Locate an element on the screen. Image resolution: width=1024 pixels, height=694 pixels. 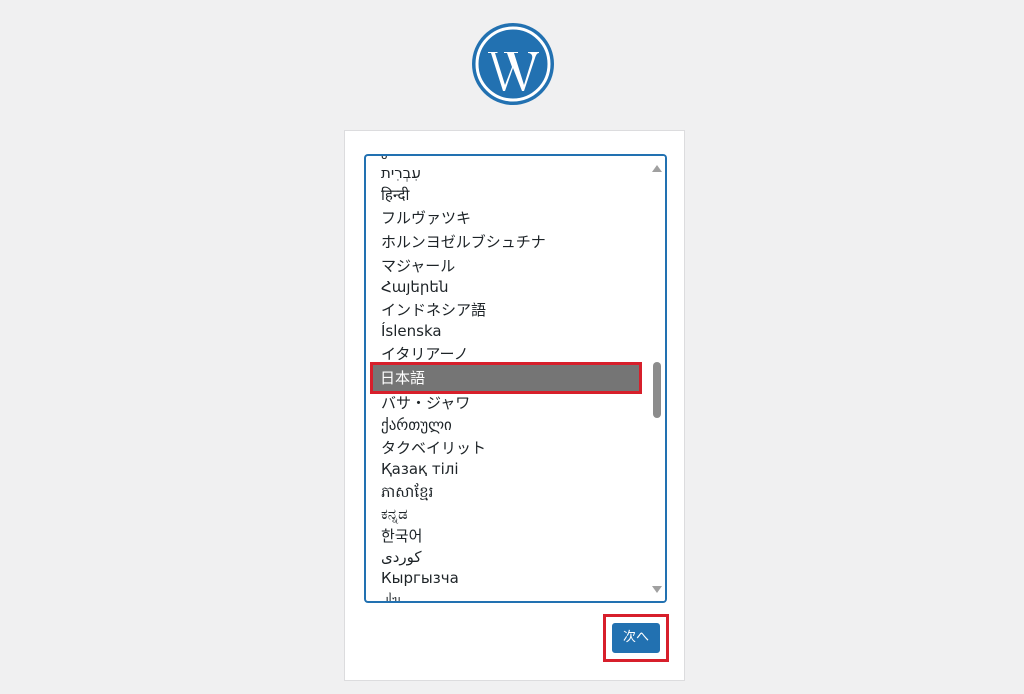
scroll-thumb is located at coordinates (657, 390).